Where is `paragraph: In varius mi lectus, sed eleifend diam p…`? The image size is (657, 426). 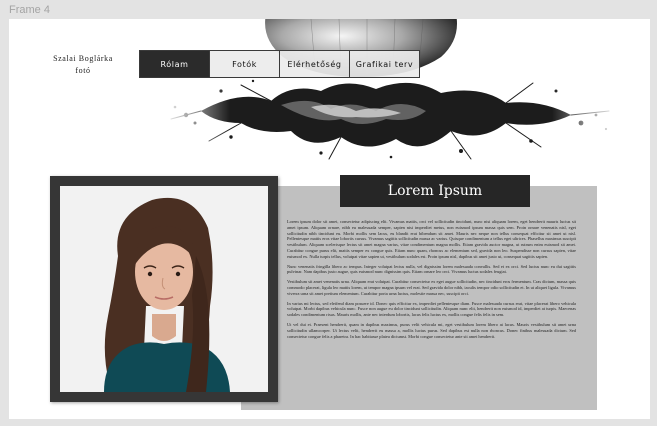 paragraph: In varius mi lectus, sed eleifend diam p… is located at coordinates (431, 309).